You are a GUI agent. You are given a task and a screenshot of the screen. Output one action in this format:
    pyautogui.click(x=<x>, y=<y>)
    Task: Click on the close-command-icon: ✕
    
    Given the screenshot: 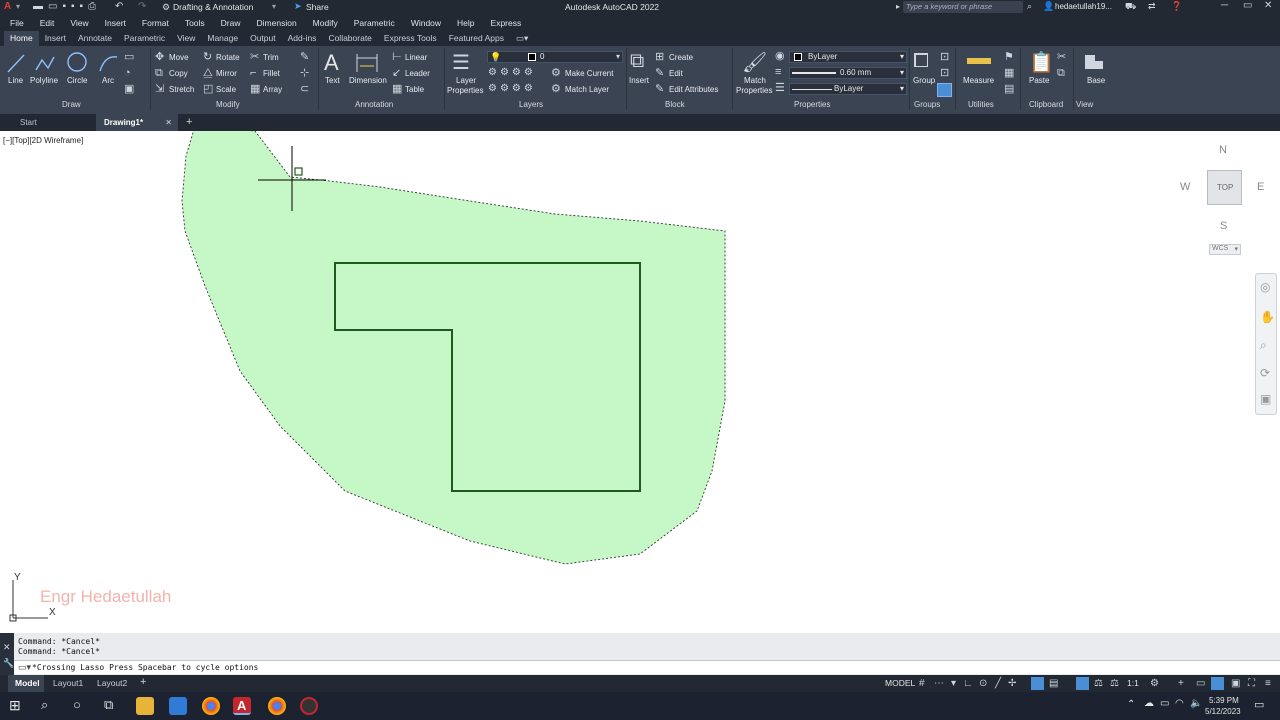 What is the action you would take?
    pyautogui.click(x=7, y=647)
    